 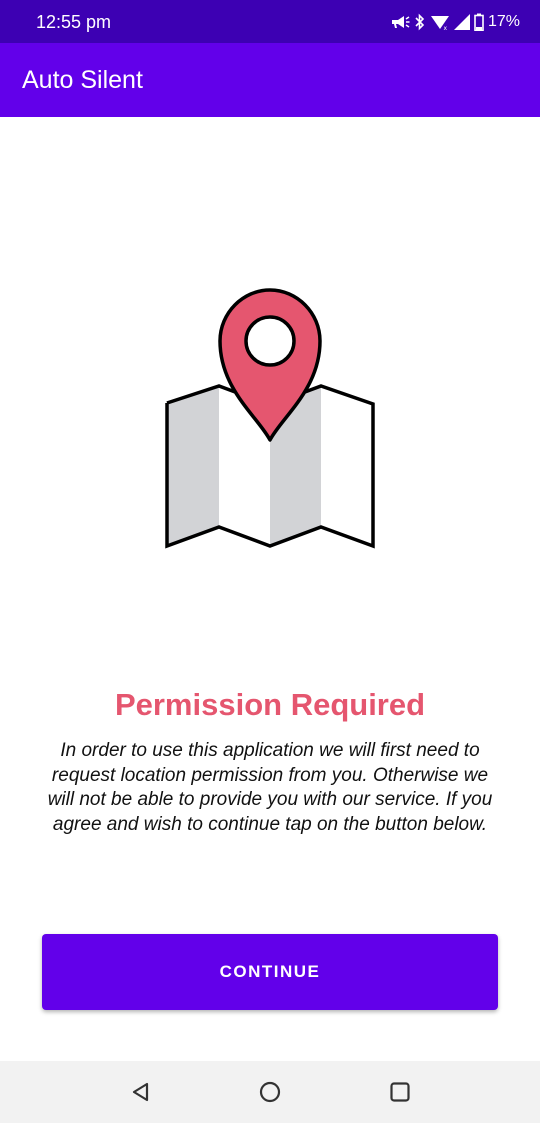 I want to click on map-pin-icon, so click(x=270, y=418).